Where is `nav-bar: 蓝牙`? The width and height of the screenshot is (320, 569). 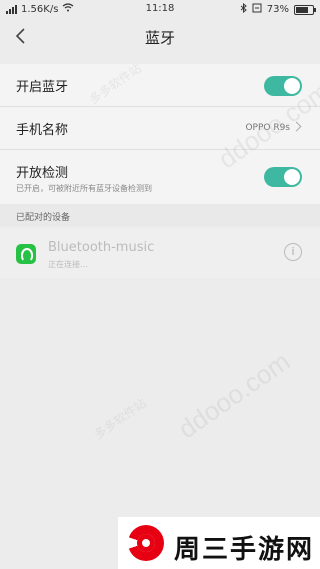 nav-bar: 蓝牙 is located at coordinates (160, 36).